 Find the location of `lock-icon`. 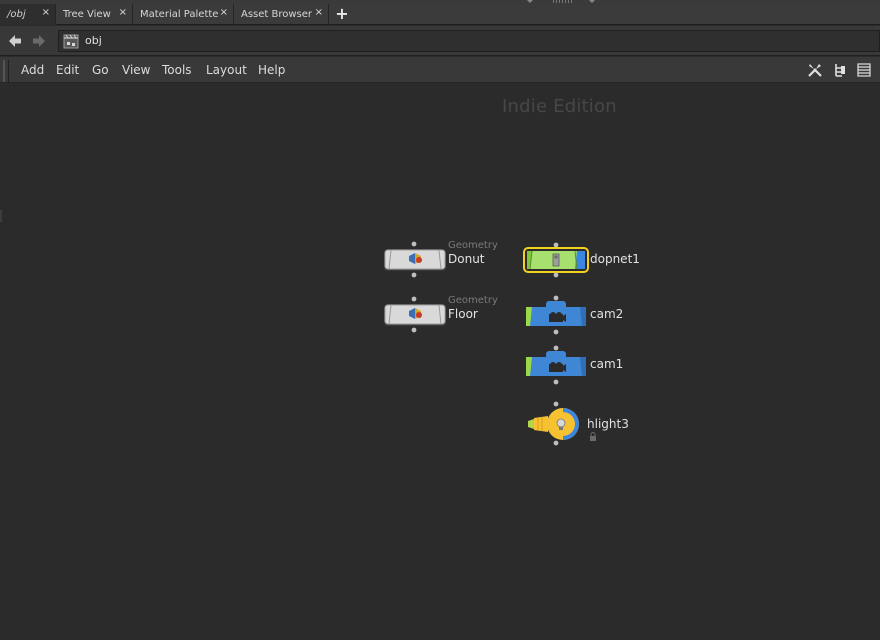

lock-icon is located at coordinates (593, 436).